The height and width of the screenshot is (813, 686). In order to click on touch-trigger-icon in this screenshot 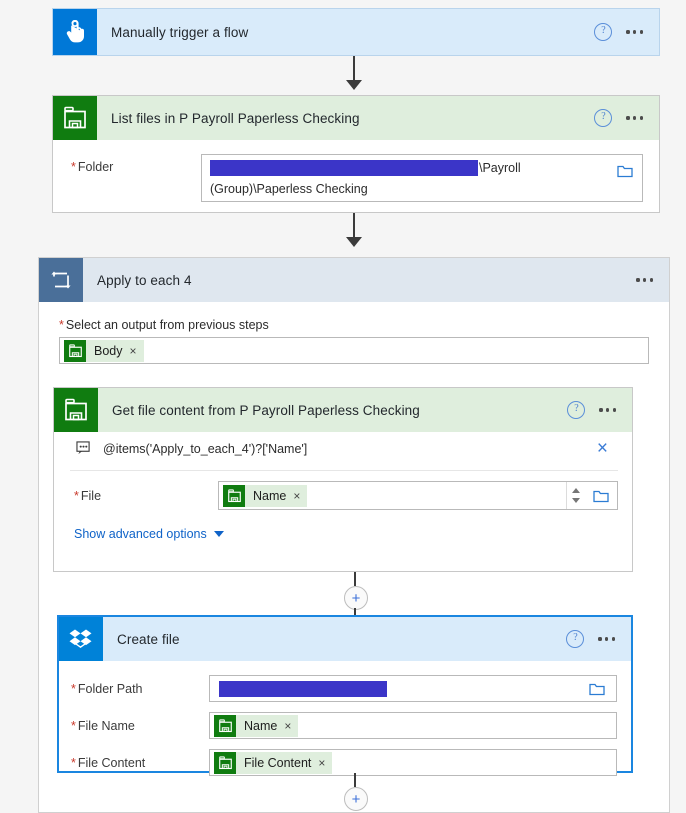, I will do `click(75, 32)`.